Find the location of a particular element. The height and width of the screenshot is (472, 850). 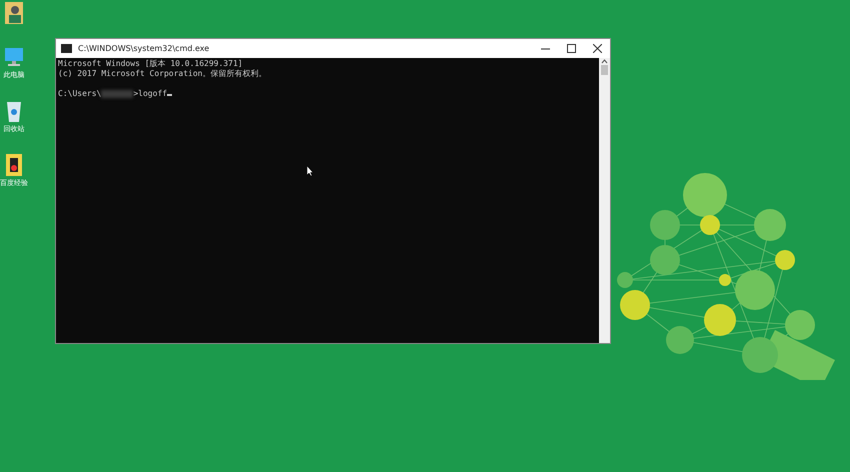

folder-user-icon is located at coordinates (14, 13).